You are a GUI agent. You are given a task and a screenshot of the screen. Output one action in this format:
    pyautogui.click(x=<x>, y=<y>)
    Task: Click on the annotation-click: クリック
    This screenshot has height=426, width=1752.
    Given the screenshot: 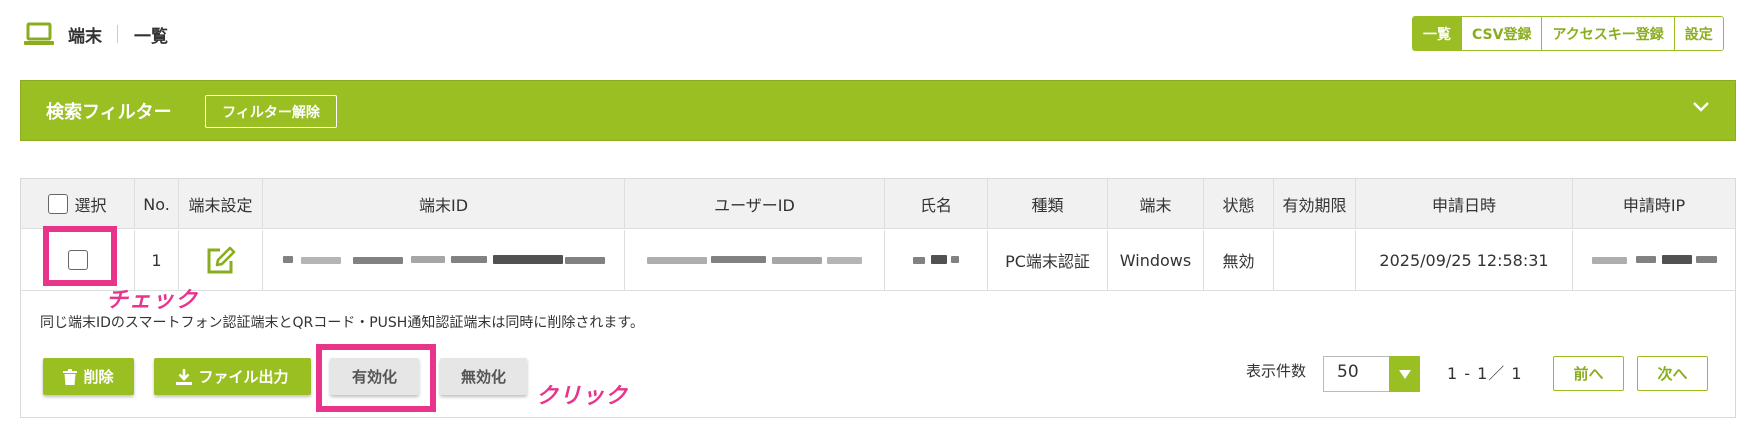 What is the action you would take?
    pyautogui.click(x=582, y=396)
    